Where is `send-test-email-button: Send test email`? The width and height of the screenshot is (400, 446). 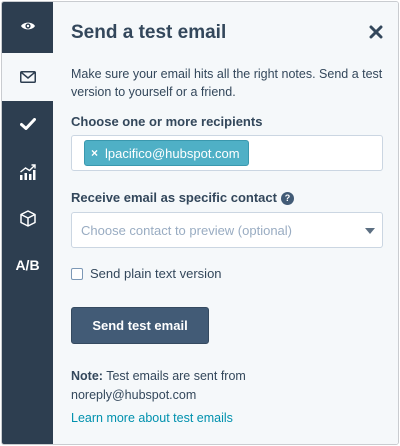
send-test-email-button: Send test email is located at coordinates (140, 325).